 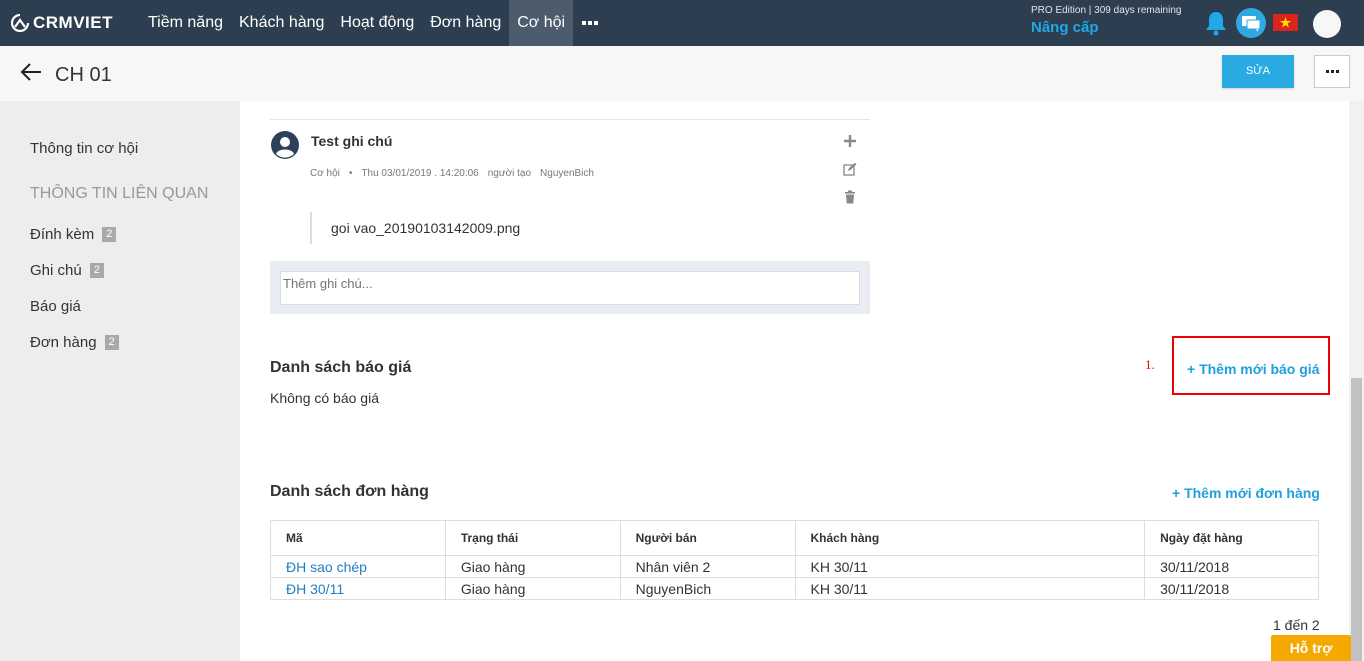 I want to click on sidebar-item-orders: Đơn hàng 2, so click(x=74, y=342).